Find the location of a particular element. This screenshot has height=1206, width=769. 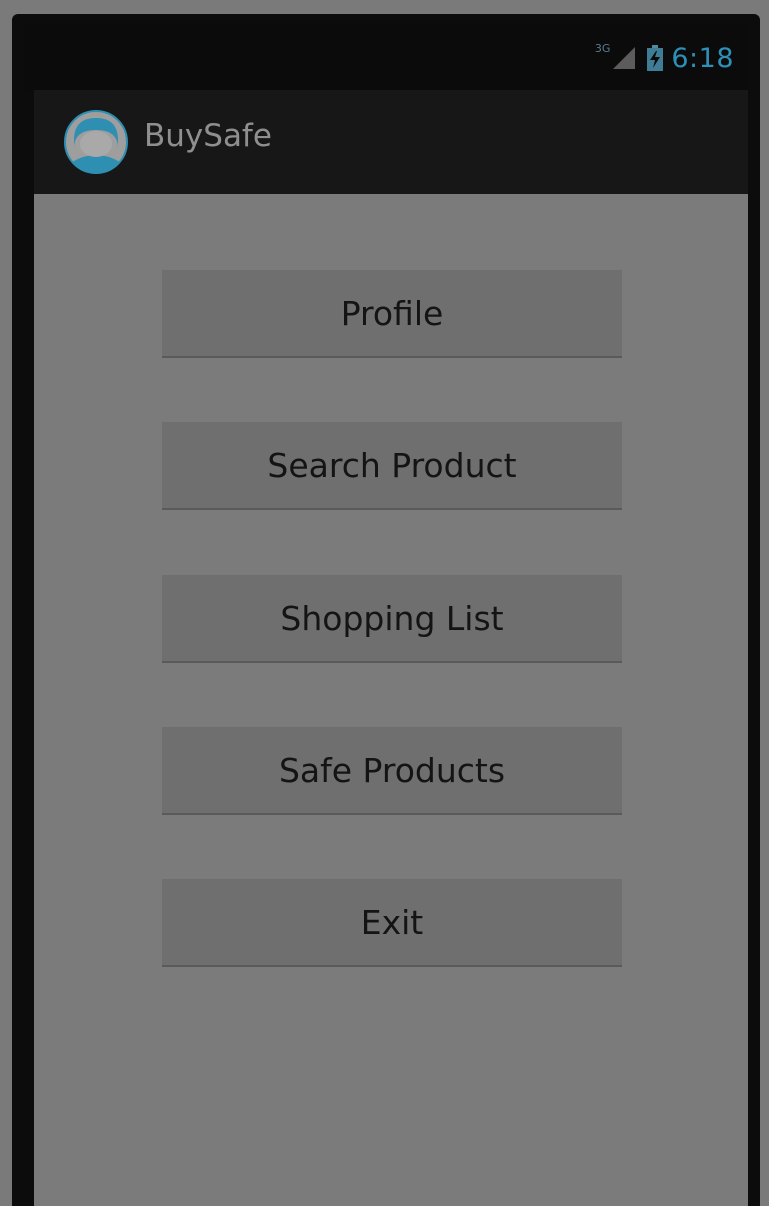

app-title: BuySafe is located at coordinates (208, 136).